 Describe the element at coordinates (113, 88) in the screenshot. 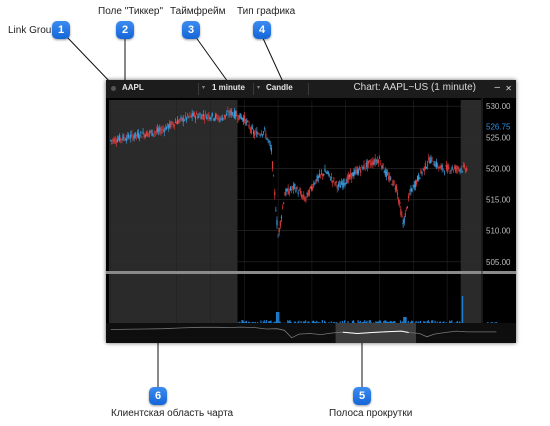

I see `link-group-icon` at that location.